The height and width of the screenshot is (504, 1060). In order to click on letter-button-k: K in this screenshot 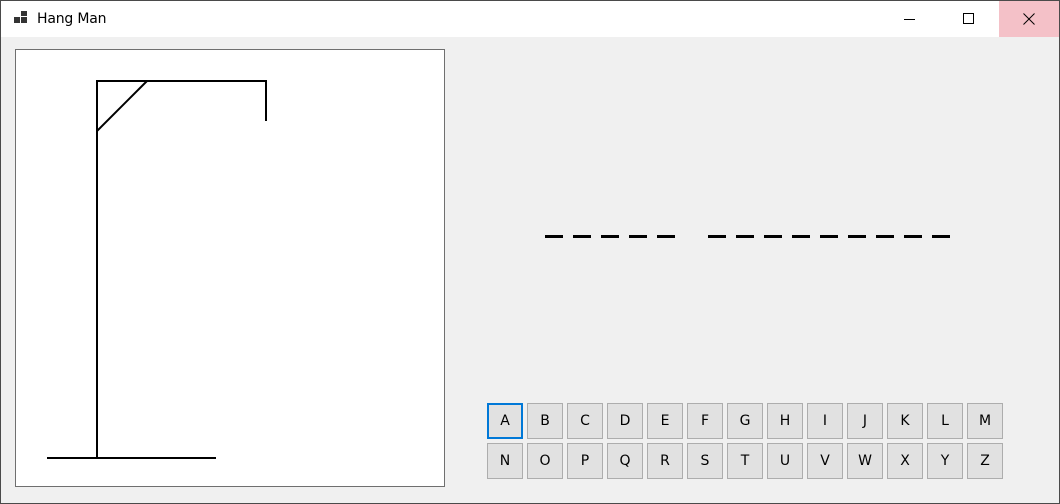, I will do `click(905, 421)`.